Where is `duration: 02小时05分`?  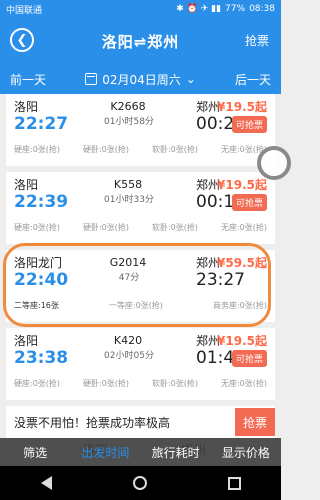
duration: 02小时05分 is located at coordinates (129, 354).